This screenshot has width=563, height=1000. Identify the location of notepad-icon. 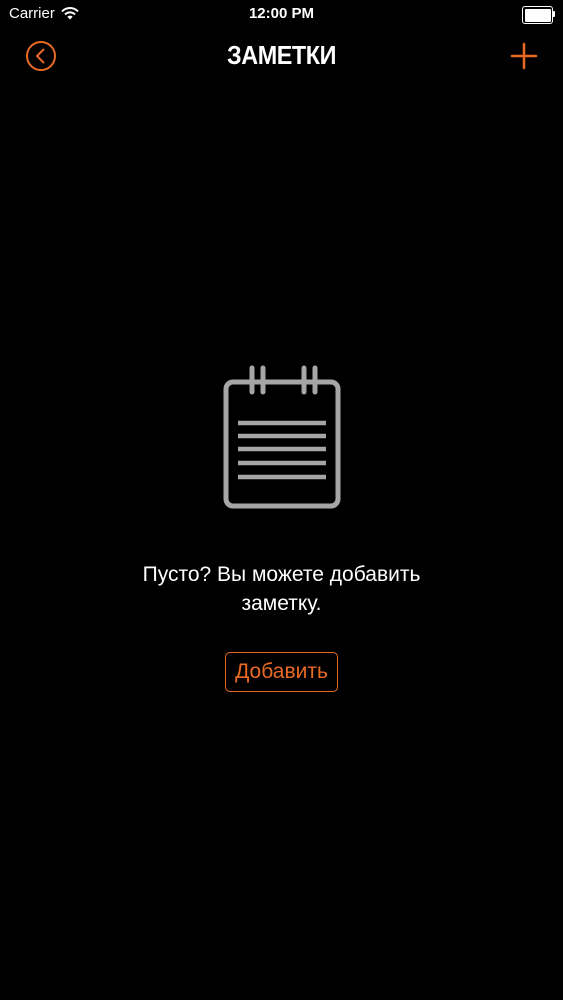
(281, 437).